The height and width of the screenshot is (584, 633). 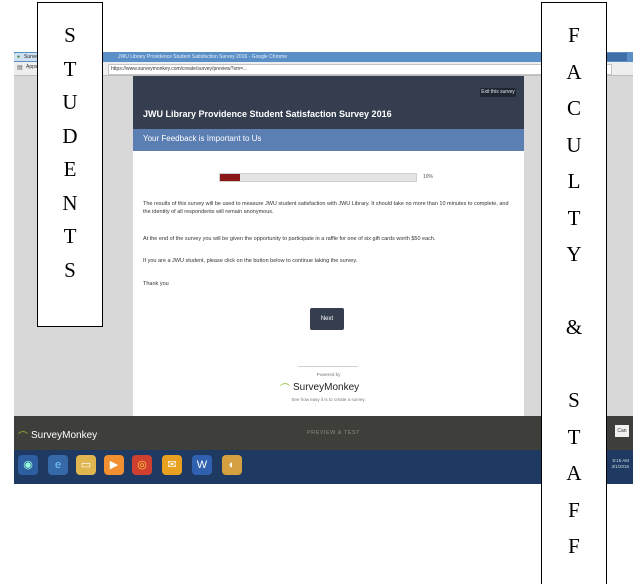 What do you see at coordinates (172, 465) in the screenshot?
I see `outlook-icon: ✉` at bounding box center [172, 465].